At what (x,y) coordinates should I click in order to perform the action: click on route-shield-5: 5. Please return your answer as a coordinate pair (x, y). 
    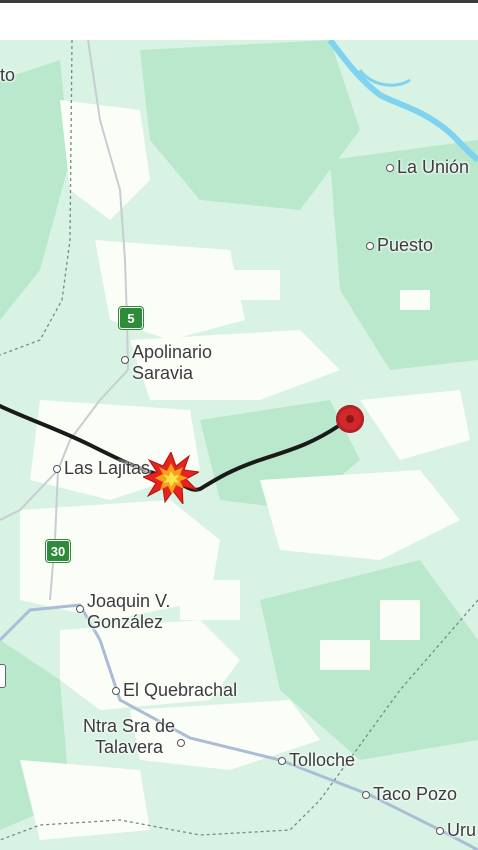
    Looking at the image, I should click on (131, 318).